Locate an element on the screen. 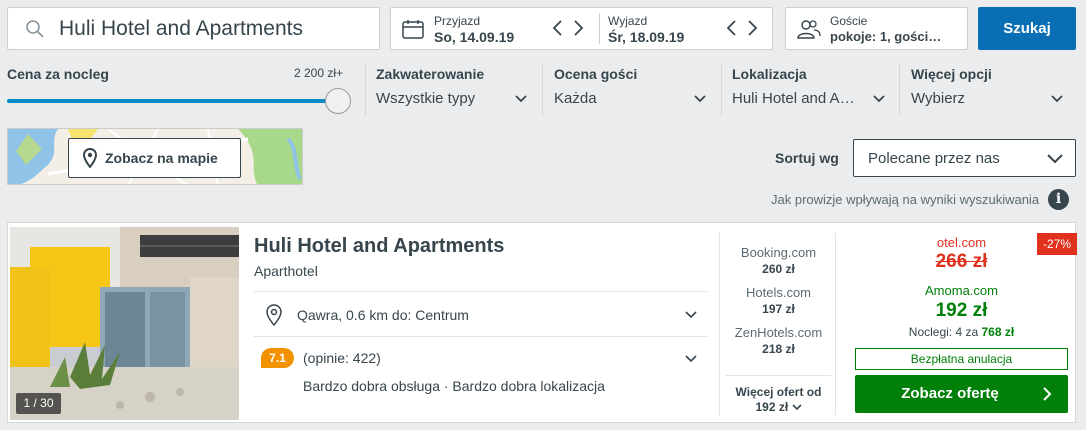  more-options-select: Wybierz is located at coordinates (938, 98).